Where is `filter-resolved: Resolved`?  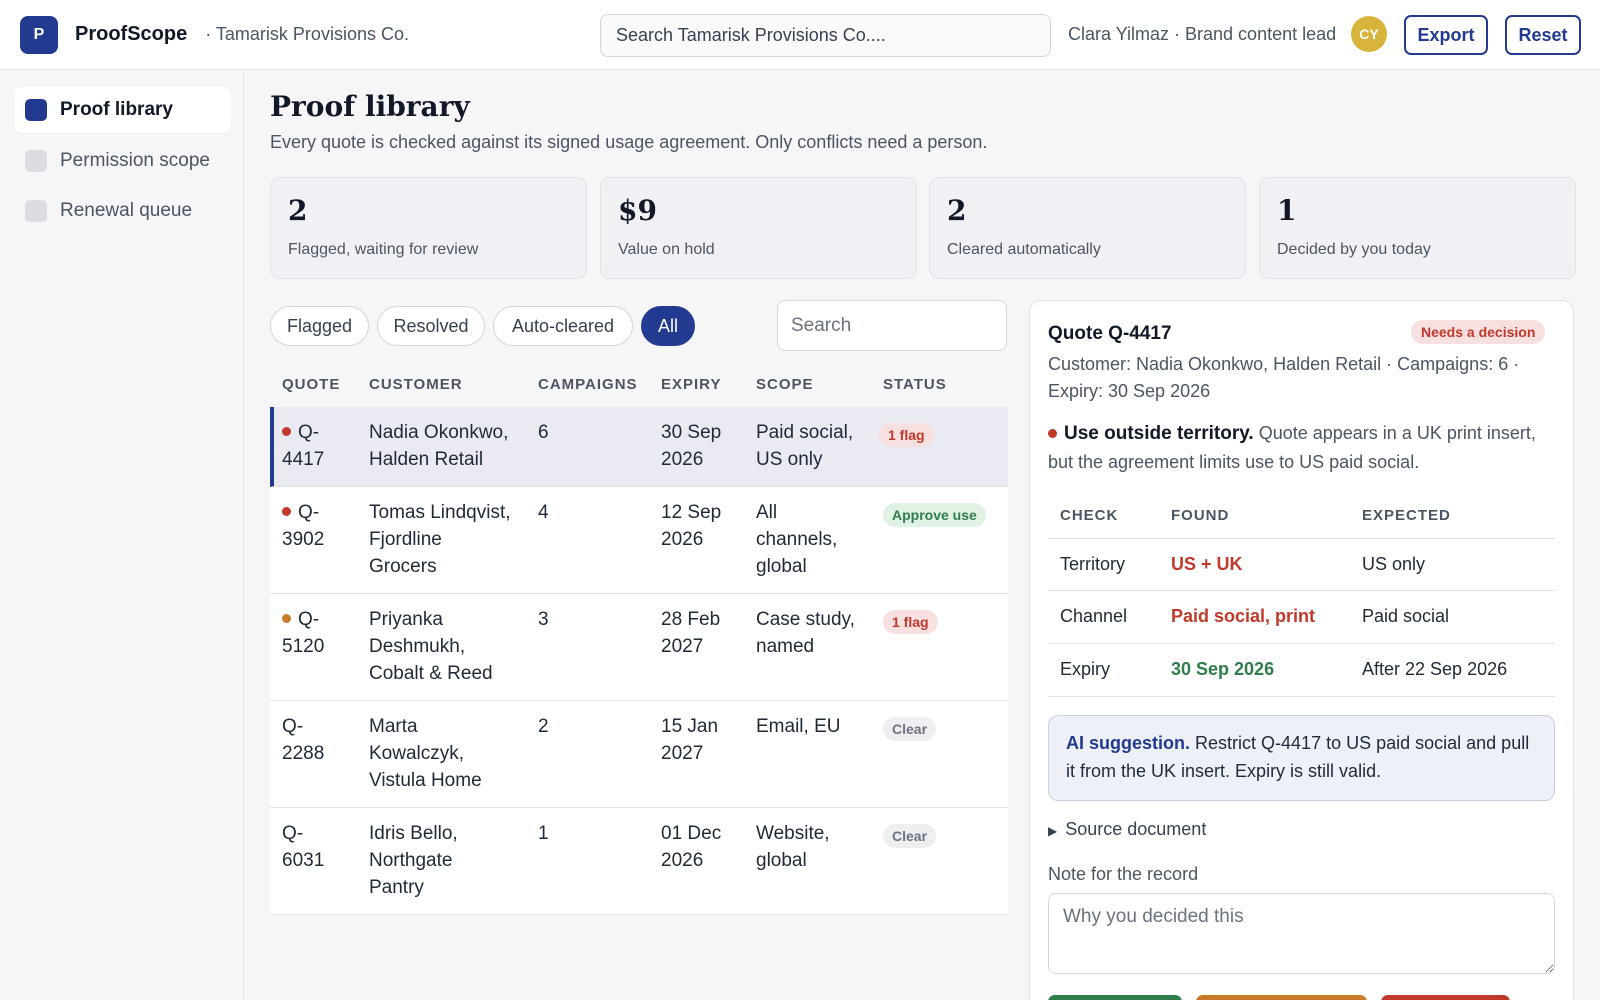 filter-resolved: Resolved is located at coordinates (431, 326).